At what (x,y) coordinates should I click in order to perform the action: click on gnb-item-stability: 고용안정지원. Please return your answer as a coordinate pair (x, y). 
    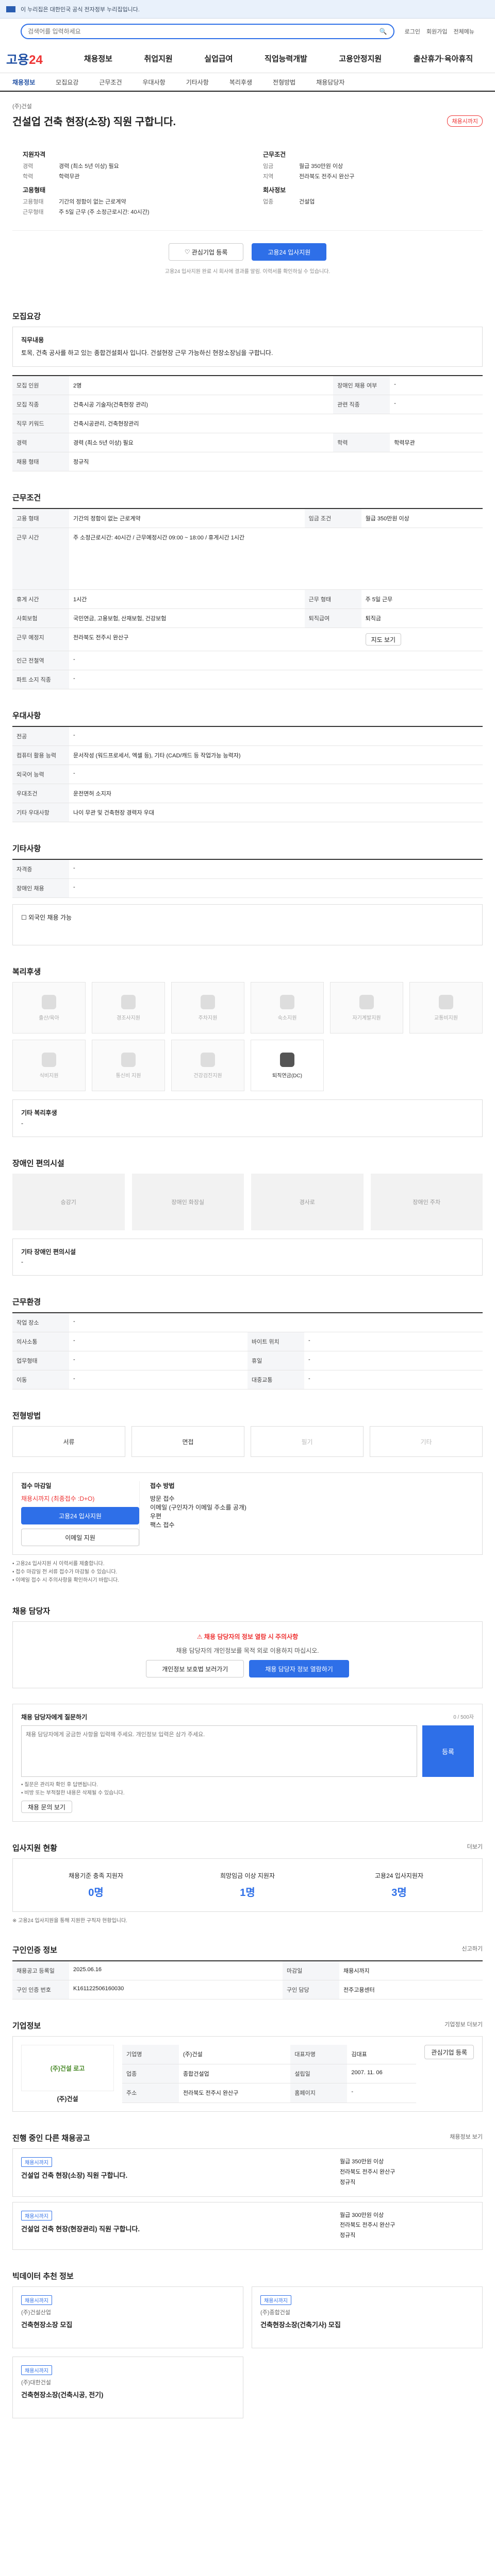
    Looking at the image, I should click on (360, 59).